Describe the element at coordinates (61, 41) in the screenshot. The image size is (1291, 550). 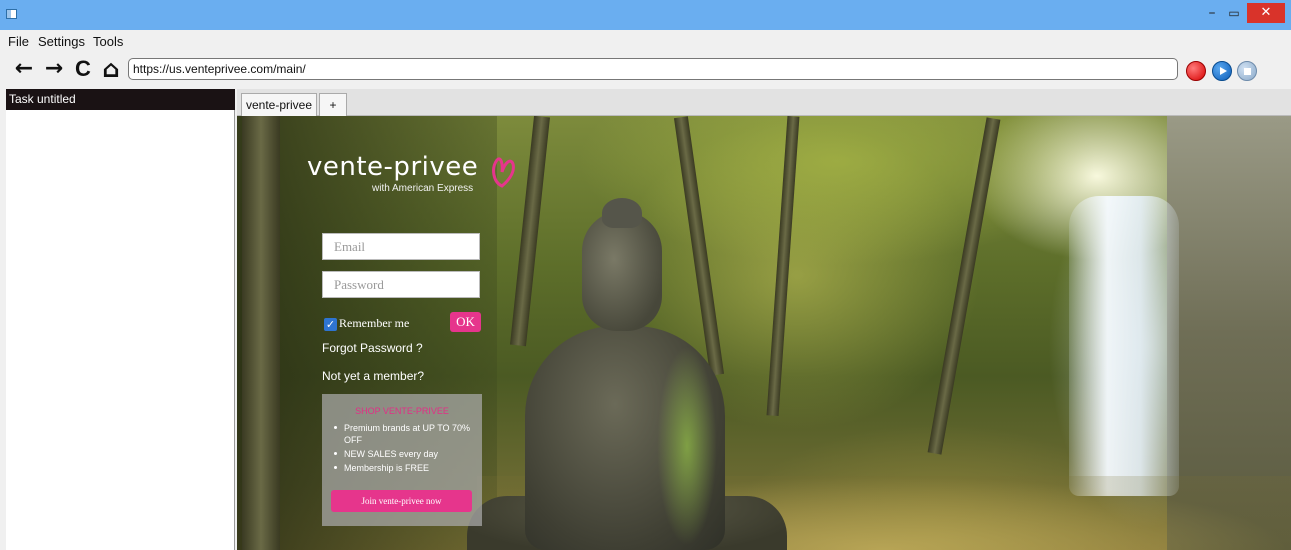
I see `menu-settings: Settings` at that location.